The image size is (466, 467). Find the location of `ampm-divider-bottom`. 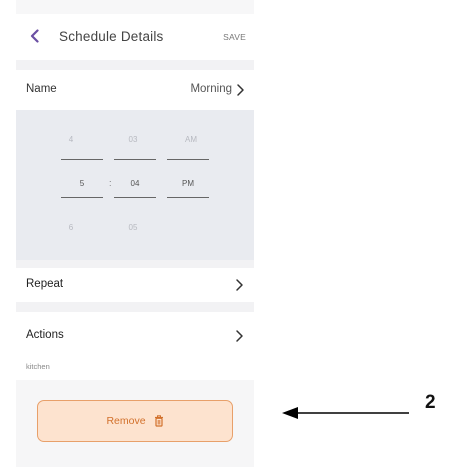

ampm-divider-bottom is located at coordinates (188, 197).